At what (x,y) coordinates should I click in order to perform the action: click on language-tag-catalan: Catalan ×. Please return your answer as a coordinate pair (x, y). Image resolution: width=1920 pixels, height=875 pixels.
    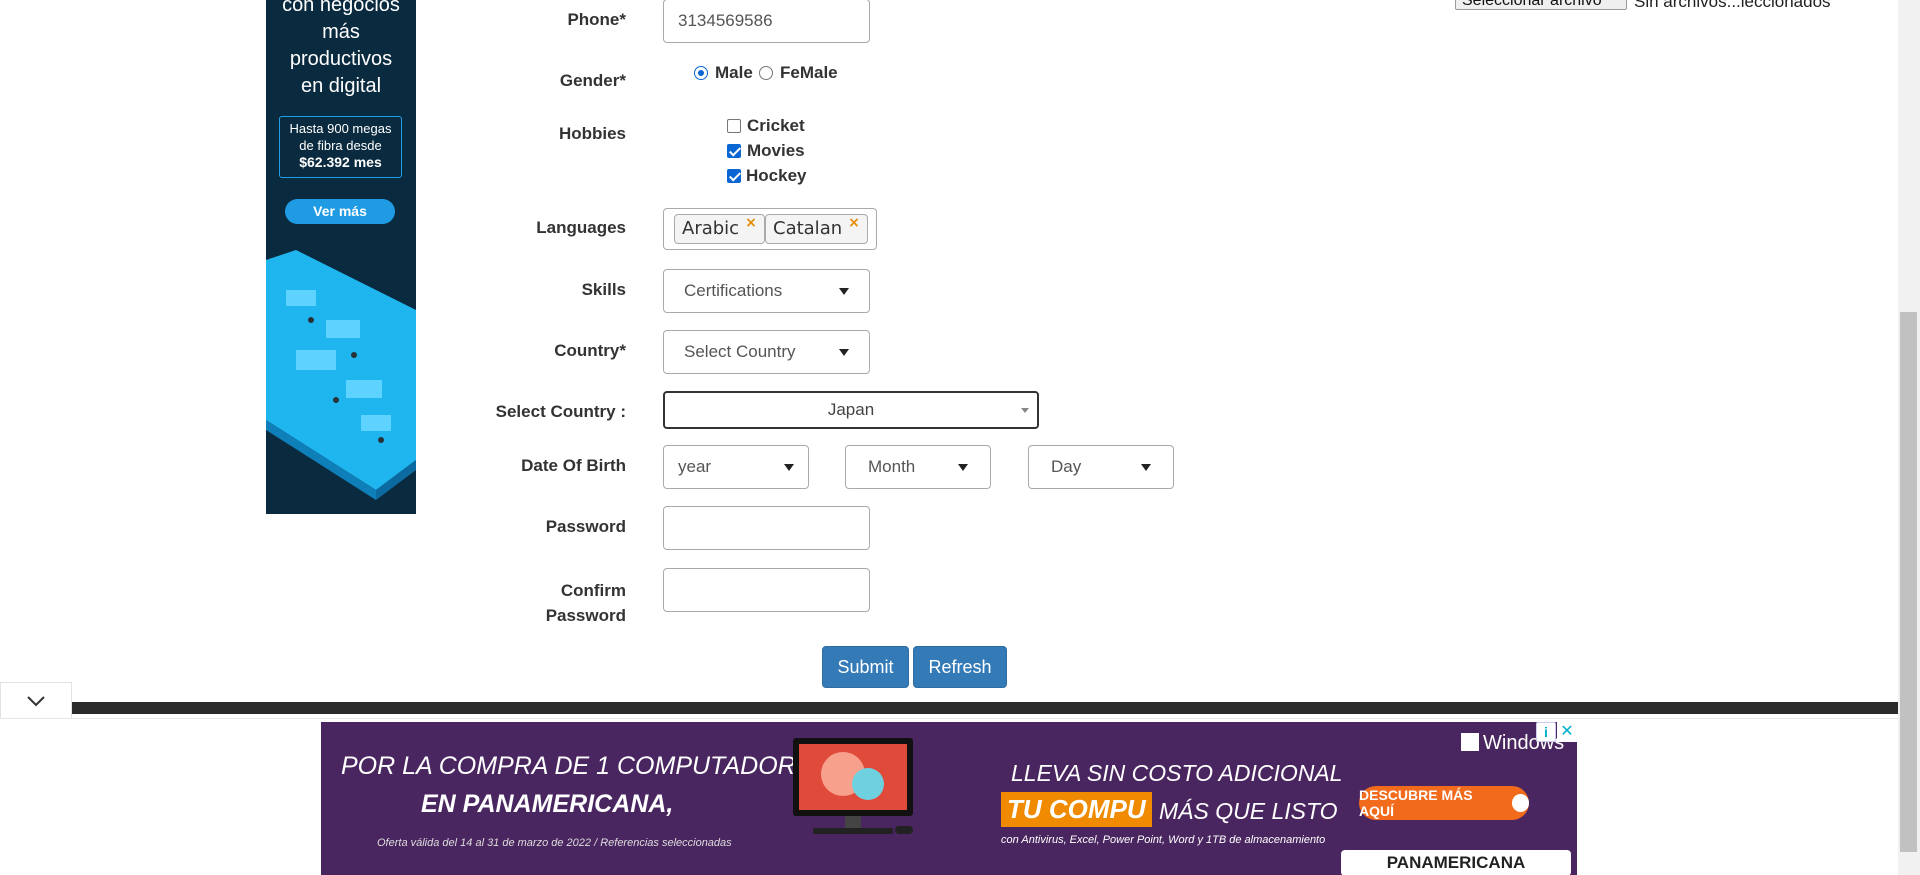
    Looking at the image, I should click on (816, 229).